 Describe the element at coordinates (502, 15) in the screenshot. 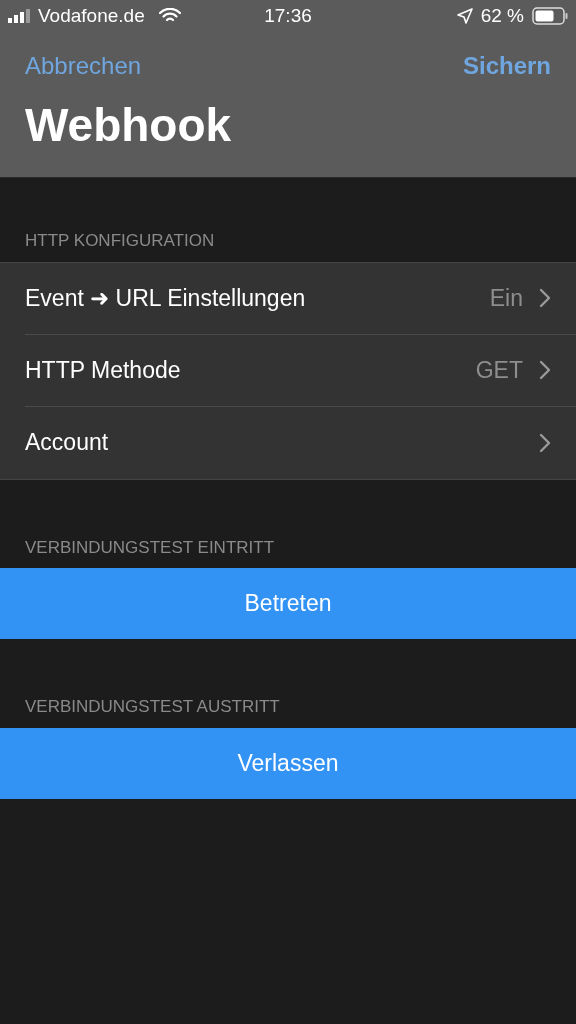

I see `battery-percent: 62 %` at that location.